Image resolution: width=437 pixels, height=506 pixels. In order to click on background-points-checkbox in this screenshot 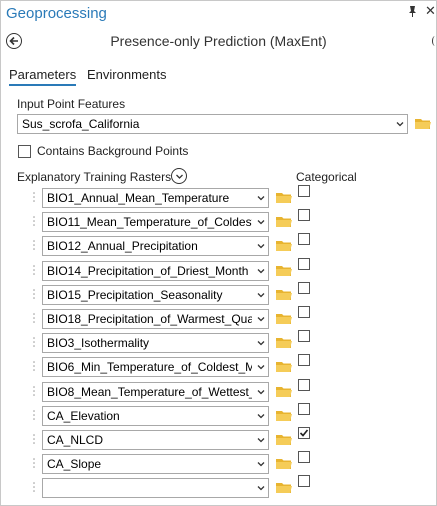, I will do `click(24, 151)`.